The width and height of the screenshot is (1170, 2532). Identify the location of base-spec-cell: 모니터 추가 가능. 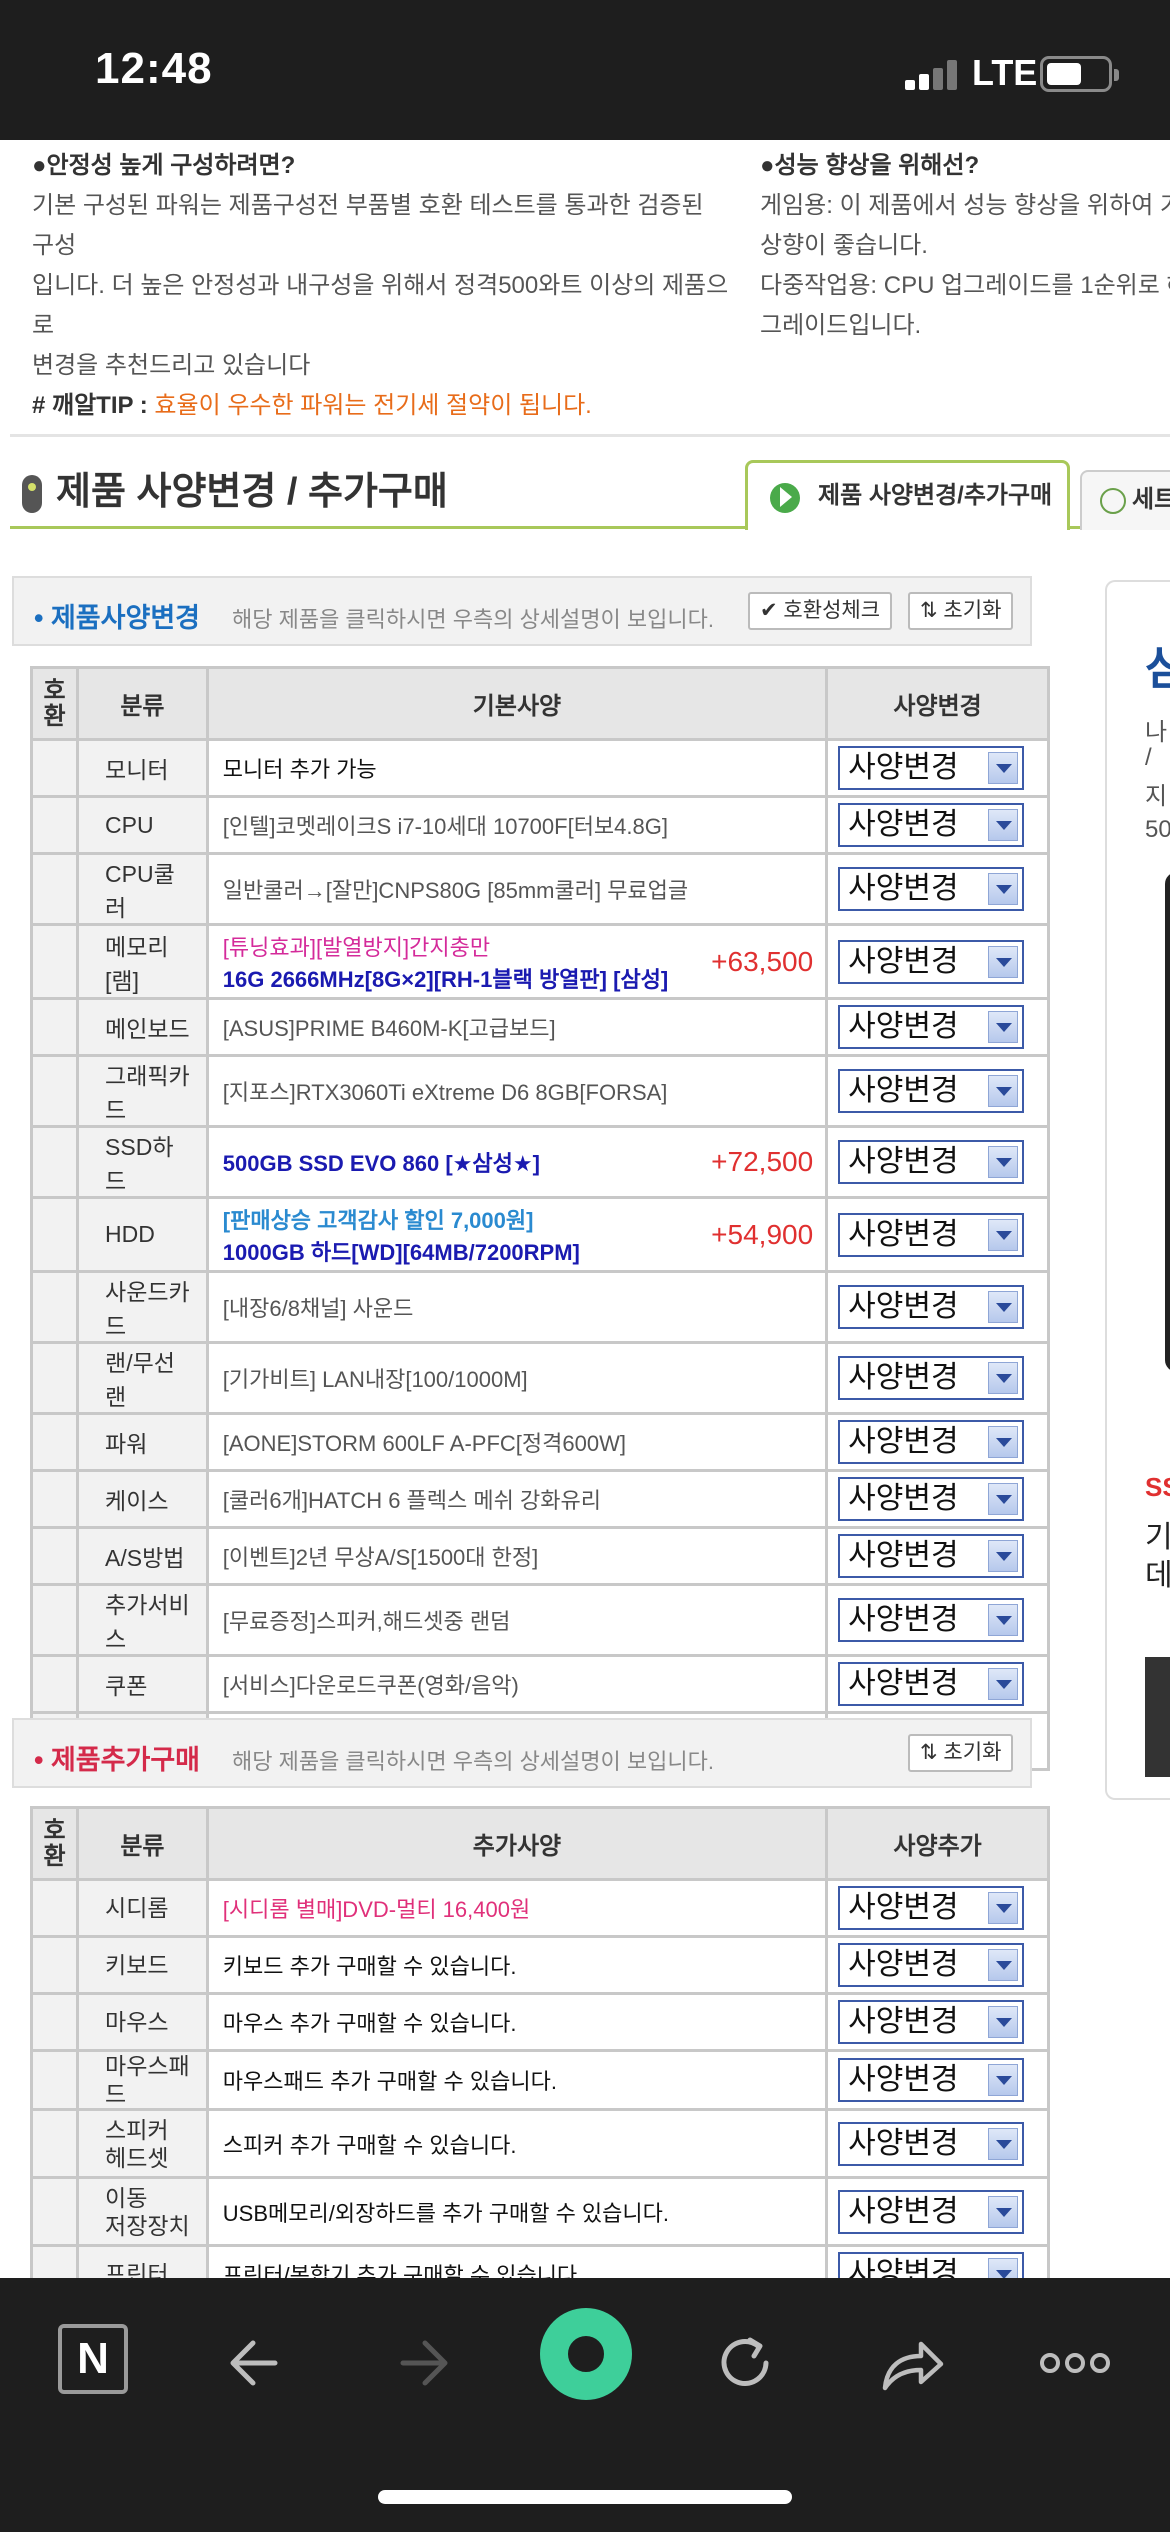
(517, 768).